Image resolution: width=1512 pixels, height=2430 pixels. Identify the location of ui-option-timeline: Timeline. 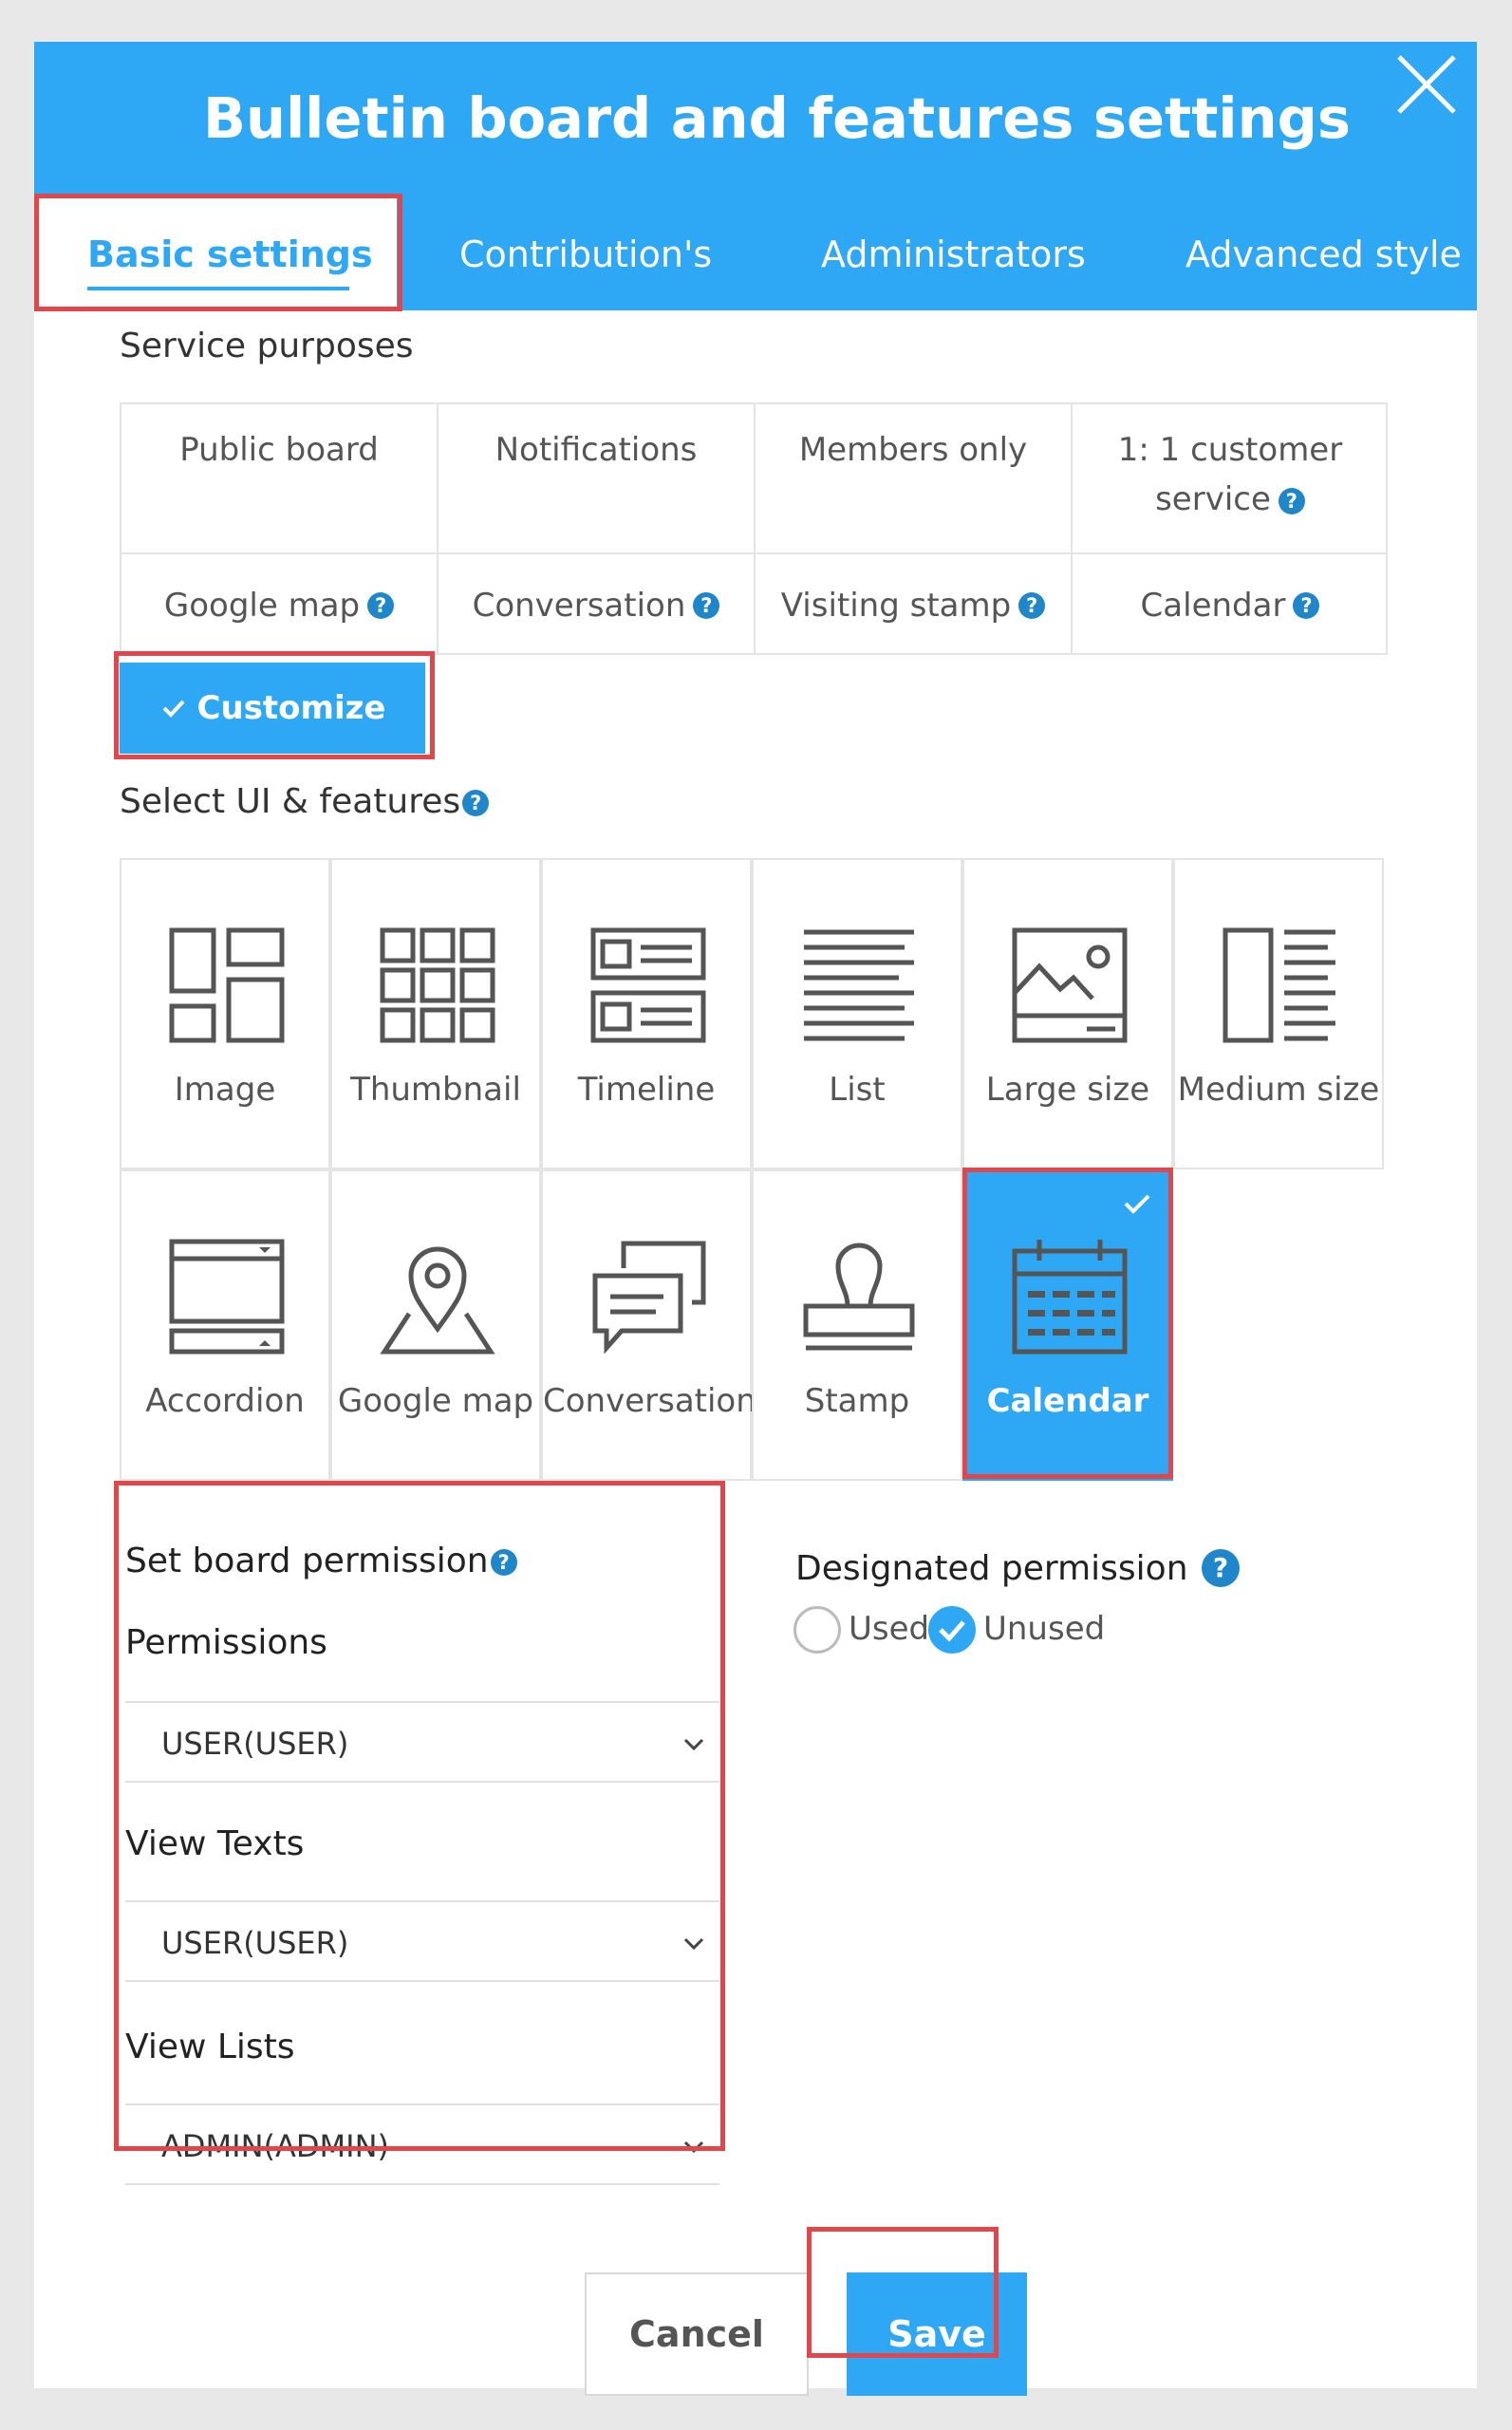
(646, 1014).